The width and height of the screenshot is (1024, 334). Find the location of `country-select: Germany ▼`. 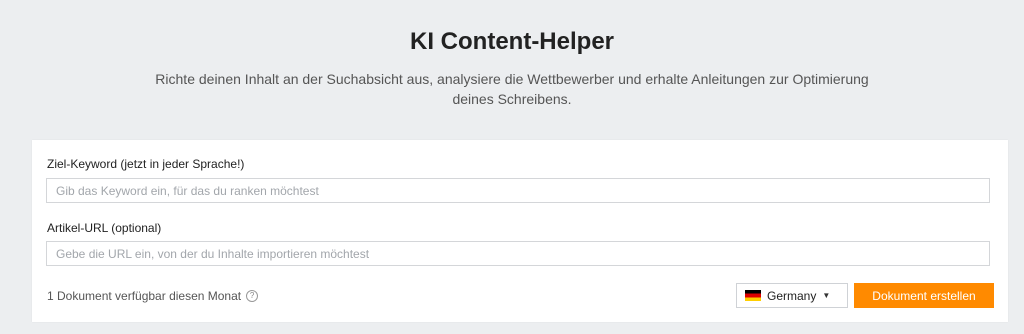

country-select: Germany ▼ is located at coordinates (792, 295).